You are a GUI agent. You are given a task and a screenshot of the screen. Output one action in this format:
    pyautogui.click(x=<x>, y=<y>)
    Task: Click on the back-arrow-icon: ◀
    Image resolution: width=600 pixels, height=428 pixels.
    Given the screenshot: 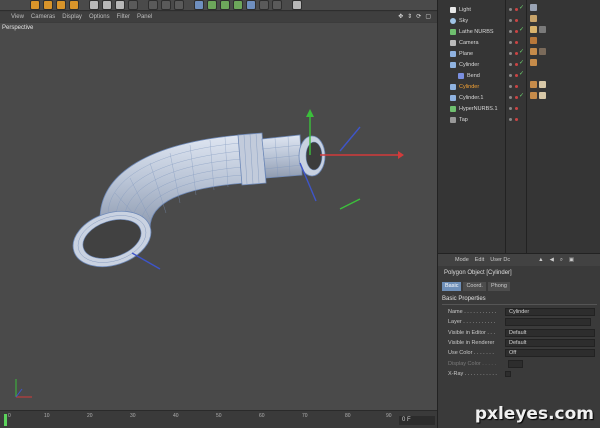 What is the action you would take?
    pyautogui.click(x=552, y=260)
    